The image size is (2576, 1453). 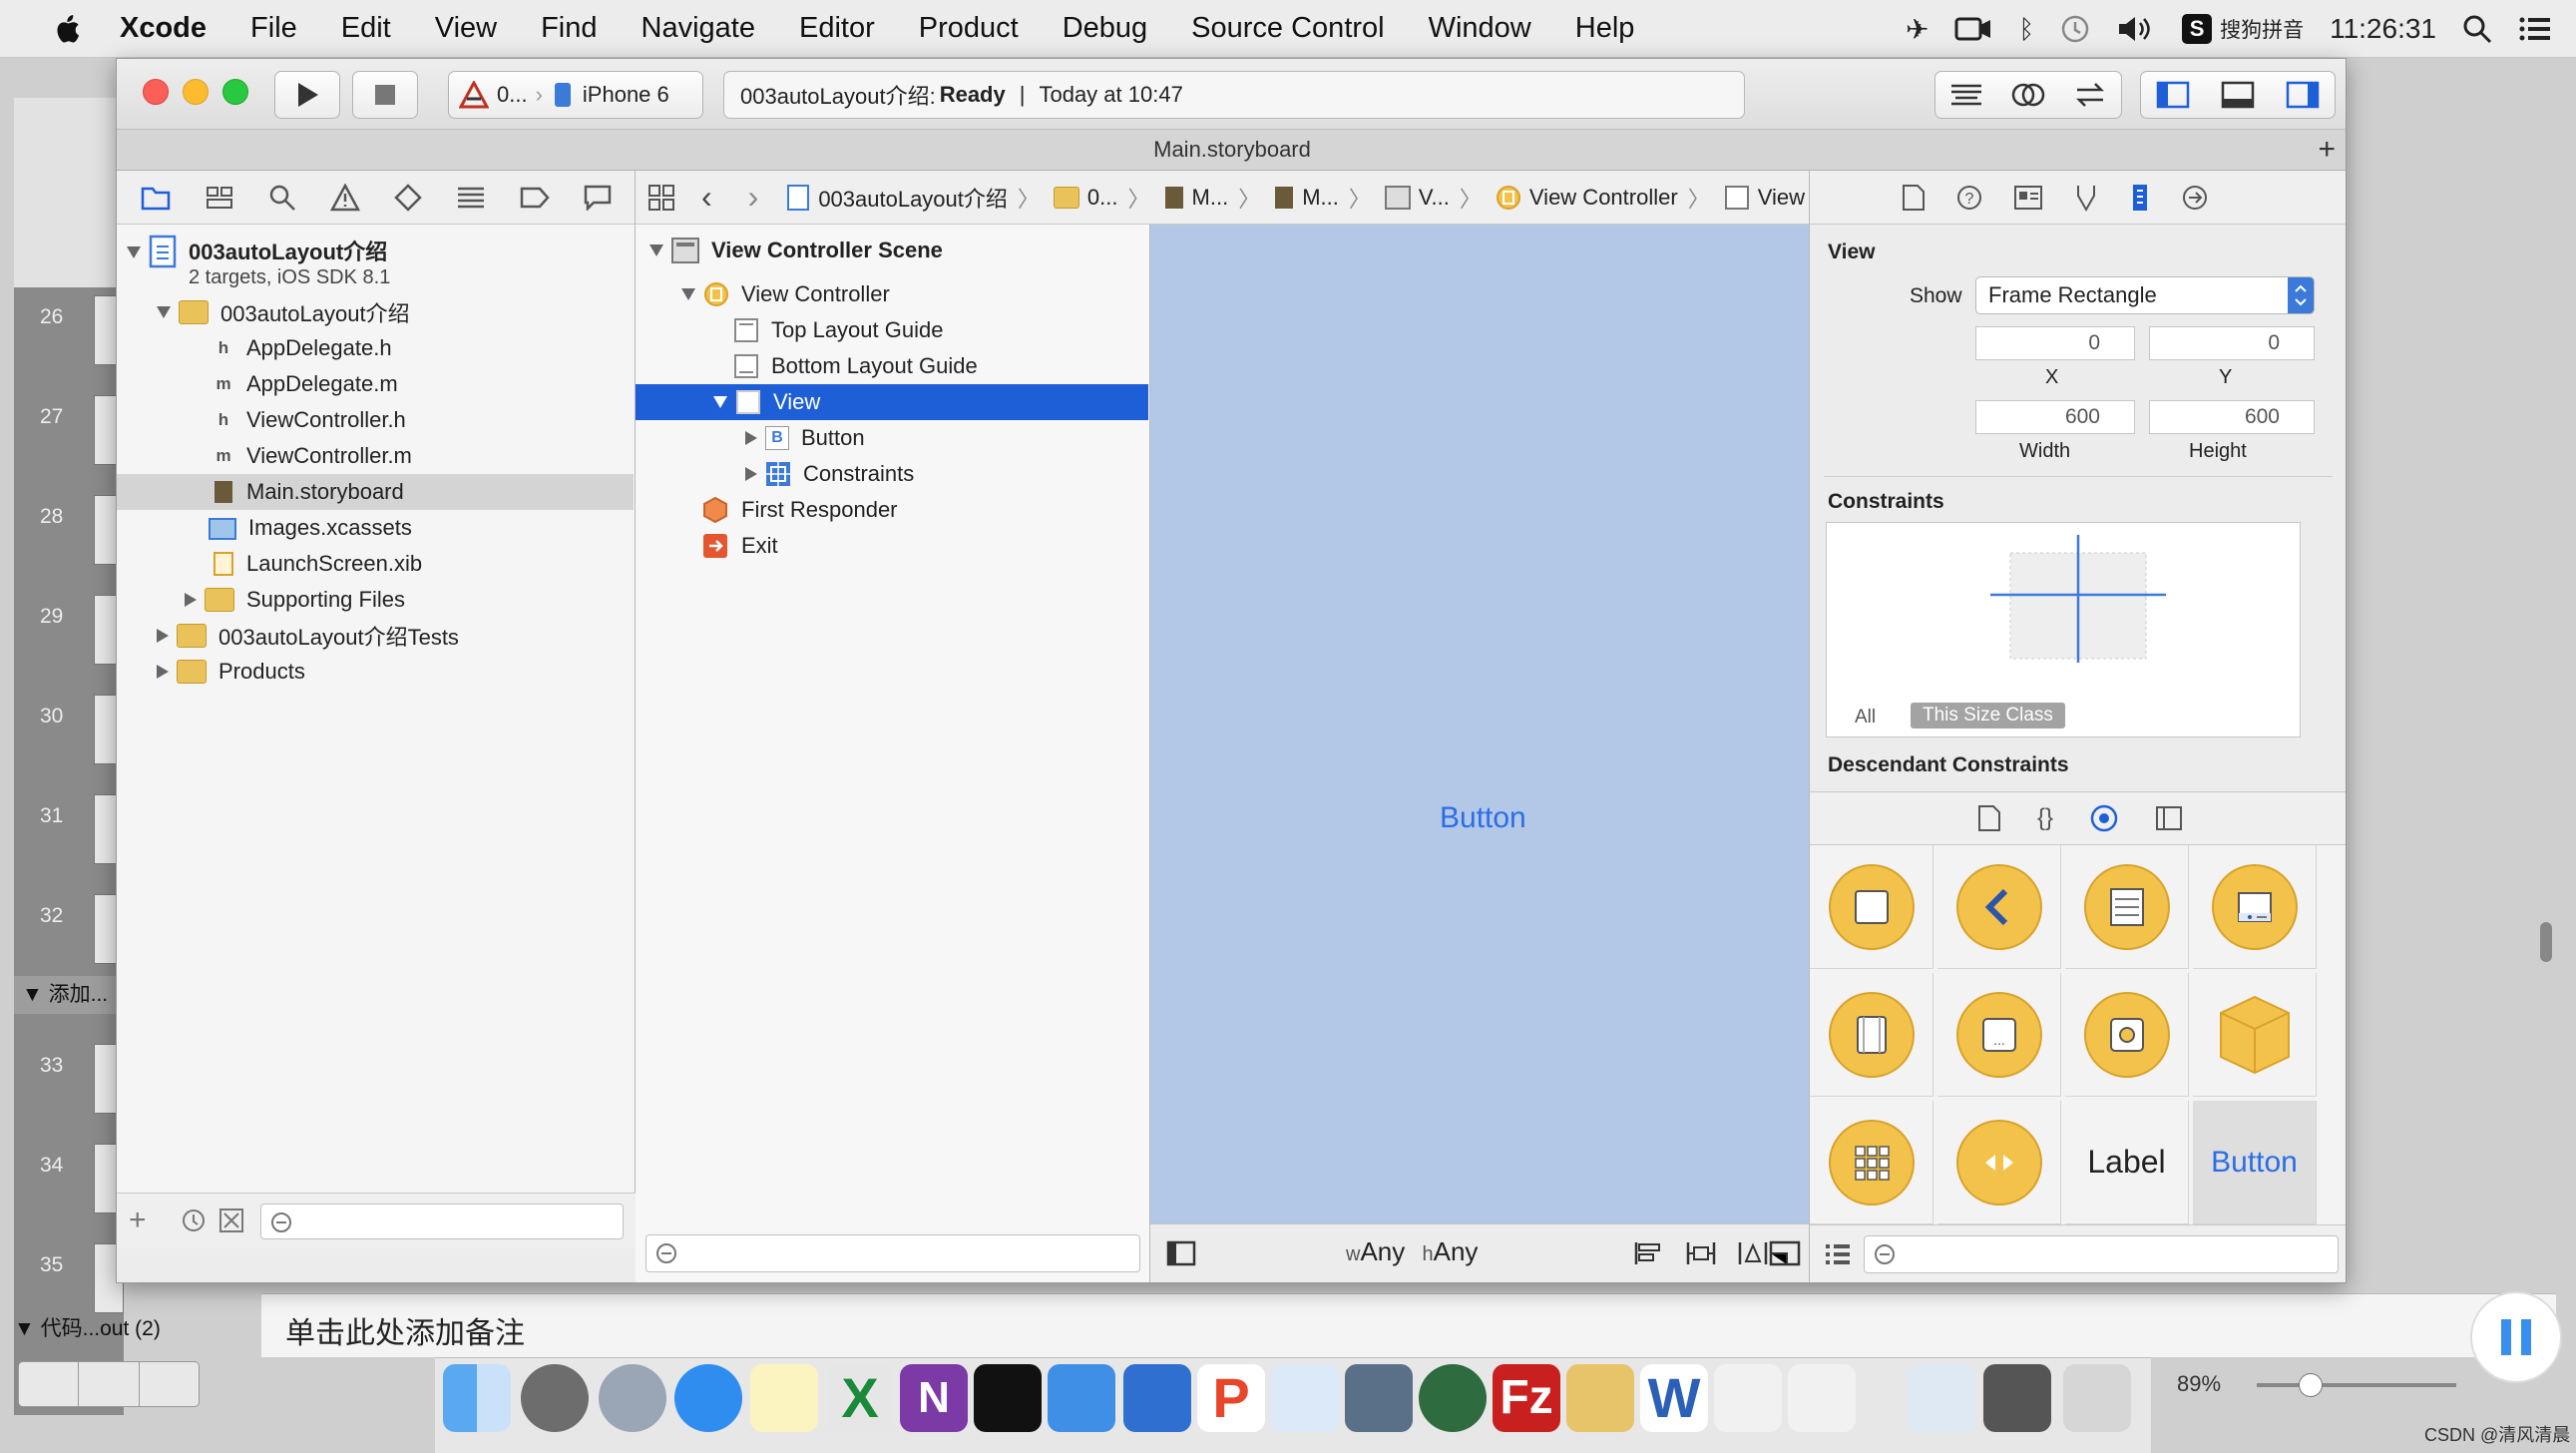 What do you see at coordinates (1917, 29) in the screenshot?
I see `airplane-icon: ✈` at bounding box center [1917, 29].